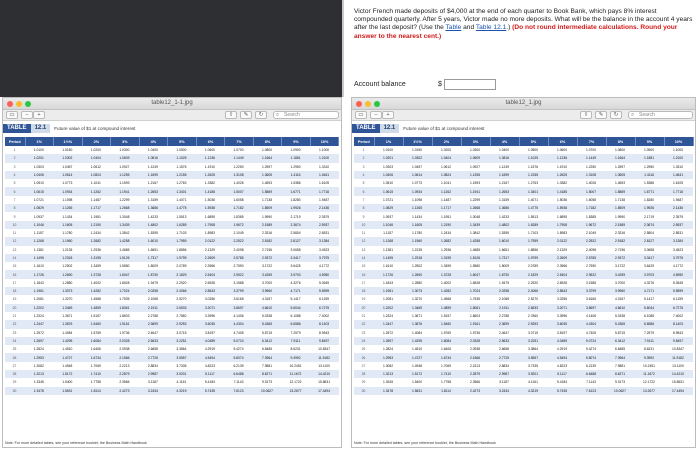 This screenshot has height=450, width=700. What do you see at coordinates (182, 390) in the screenshot?
I see `factor-cell: 4.3219` at bounding box center [182, 390].